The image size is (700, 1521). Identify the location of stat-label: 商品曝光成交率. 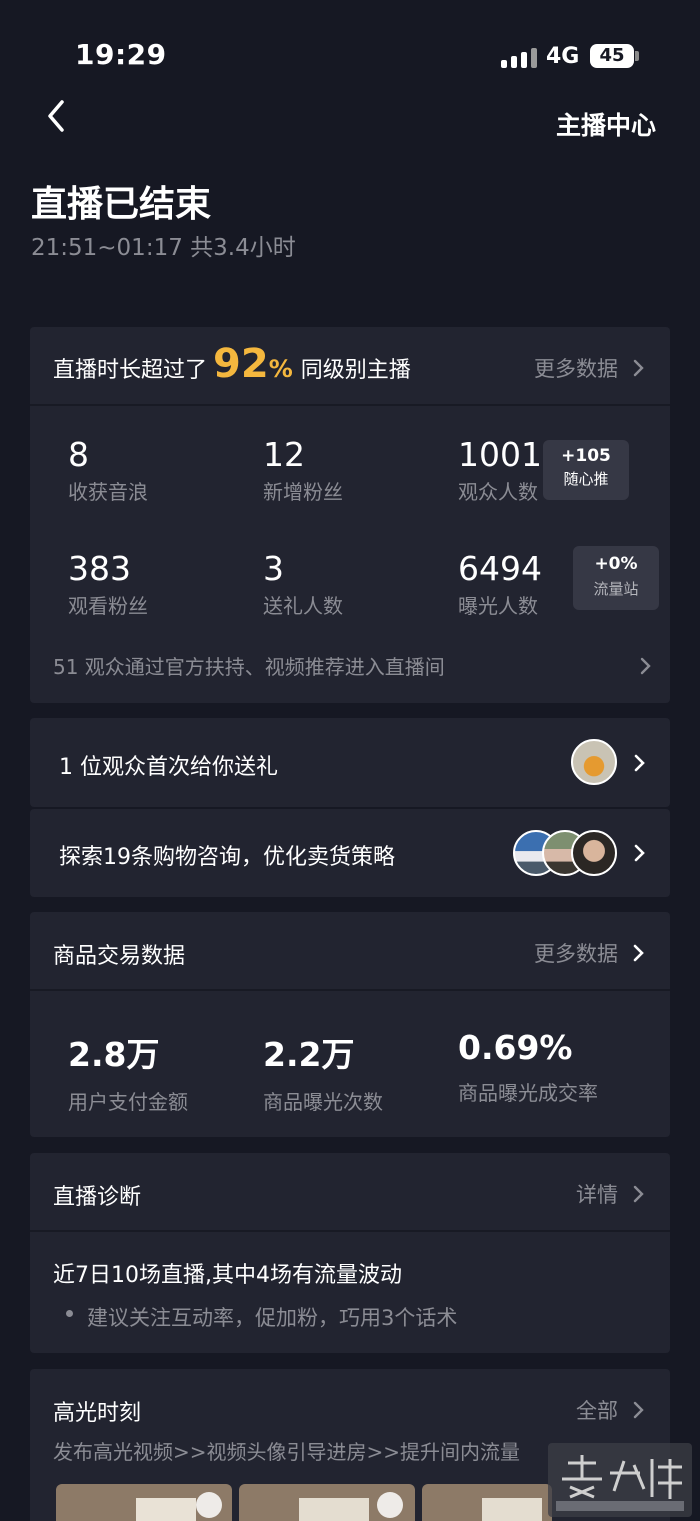
(528, 1093).